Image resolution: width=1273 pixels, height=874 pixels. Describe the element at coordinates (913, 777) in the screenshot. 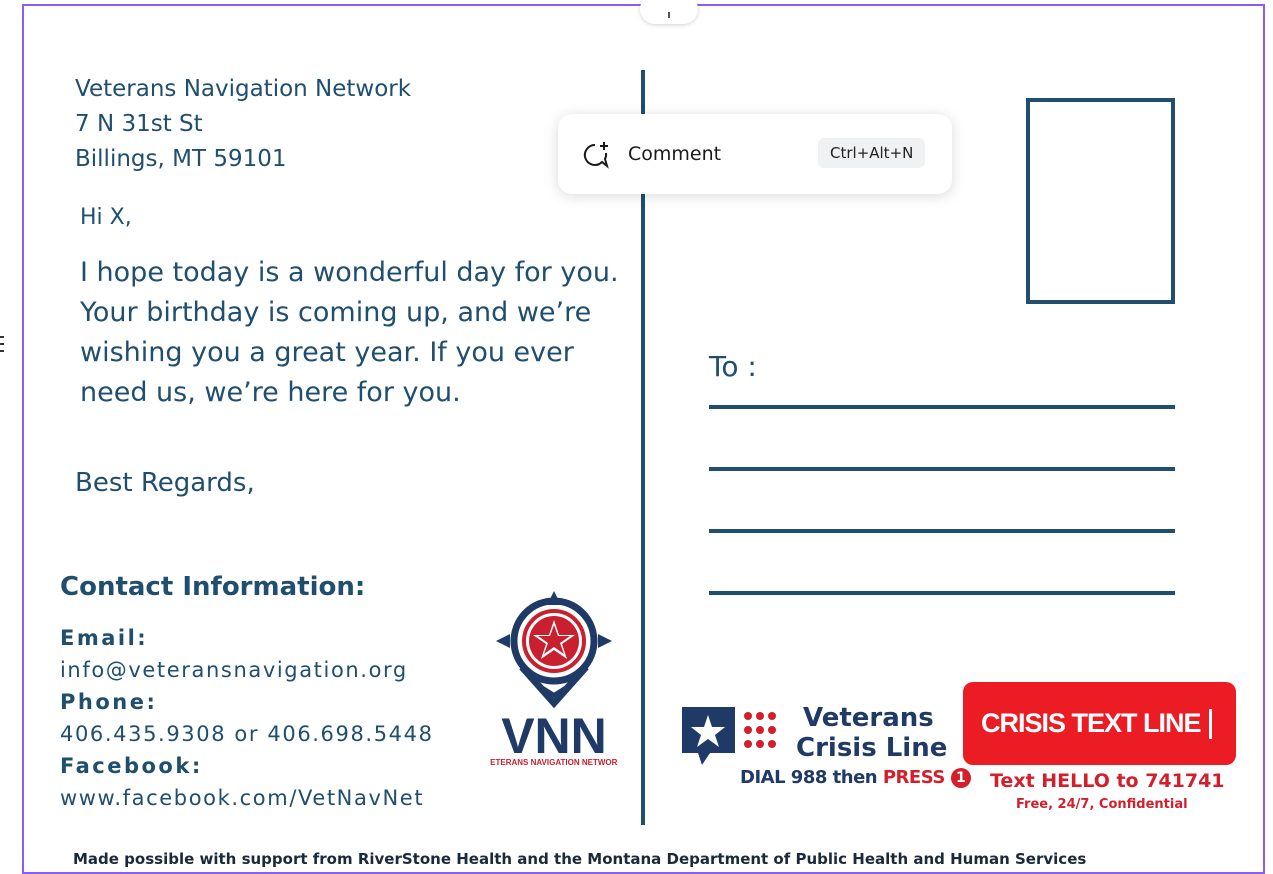

I see `vcl-dial-press: PRESS` at that location.